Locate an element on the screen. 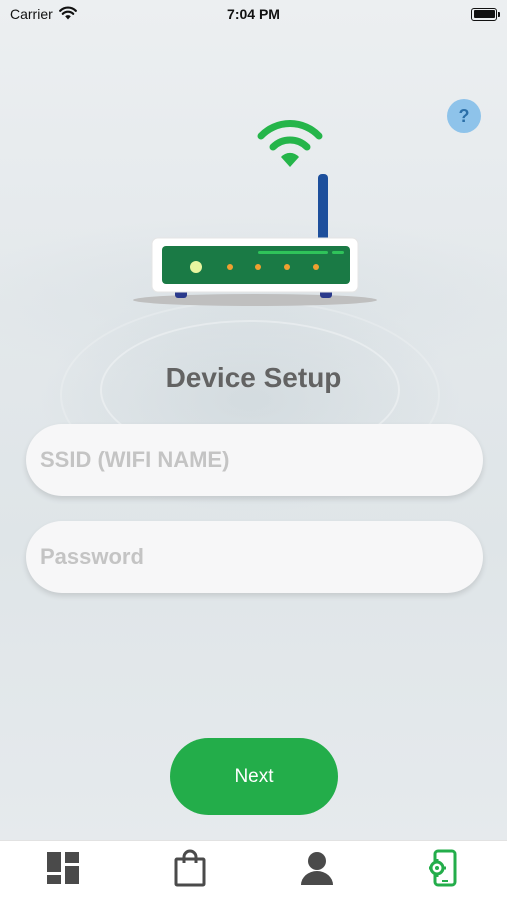  dashboard-icon is located at coordinates (63, 870).